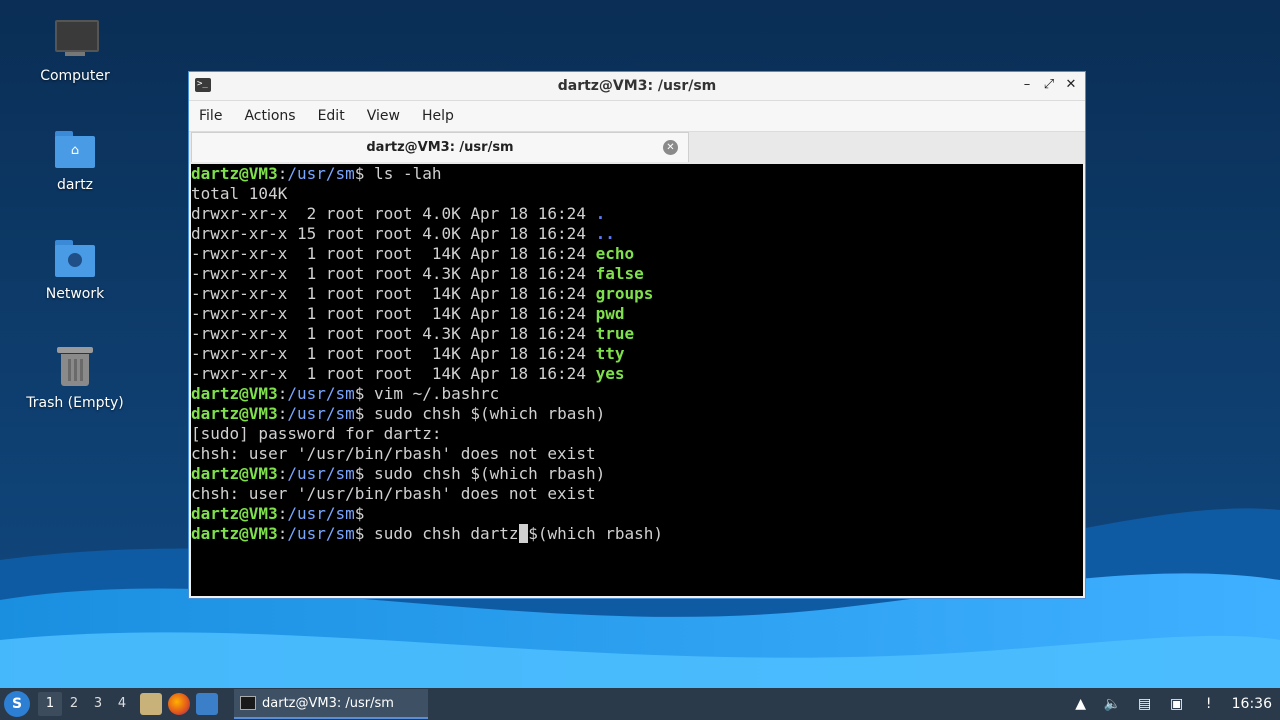  What do you see at coordinates (1027, 85) in the screenshot?
I see `minimize-button: –` at bounding box center [1027, 85].